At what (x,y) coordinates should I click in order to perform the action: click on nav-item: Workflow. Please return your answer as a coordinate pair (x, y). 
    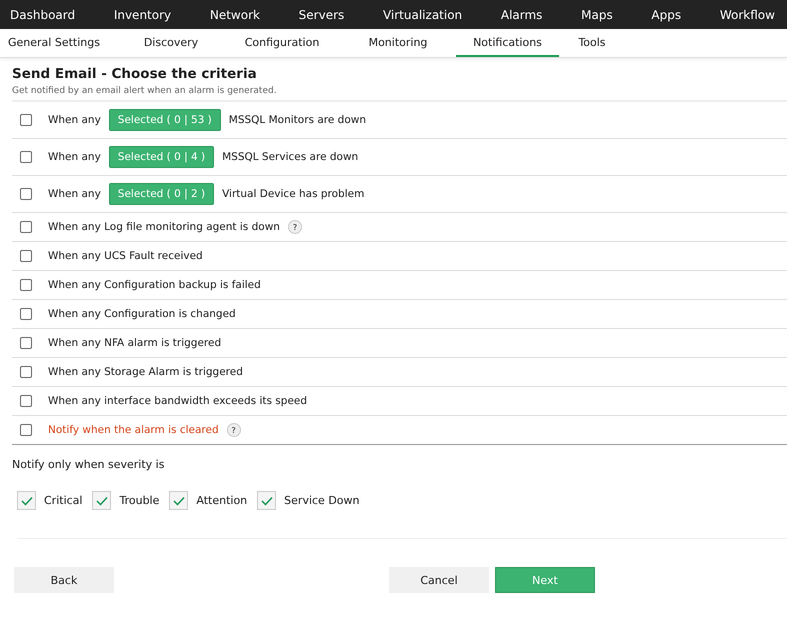
    Looking at the image, I should click on (747, 15).